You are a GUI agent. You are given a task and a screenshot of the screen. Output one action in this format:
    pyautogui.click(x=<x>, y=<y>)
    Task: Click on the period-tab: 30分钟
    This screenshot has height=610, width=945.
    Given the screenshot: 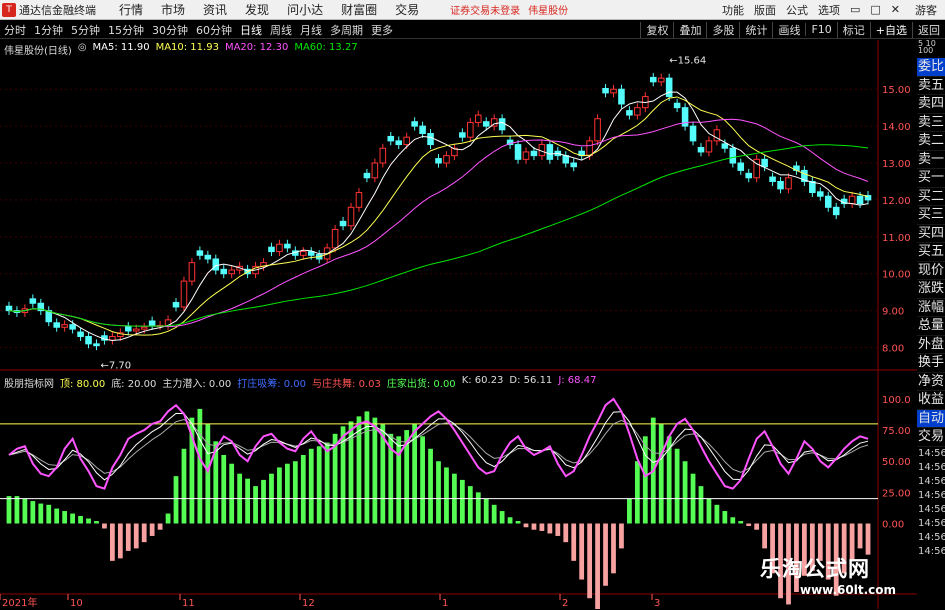 What is the action you would take?
    pyautogui.click(x=170, y=30)
    